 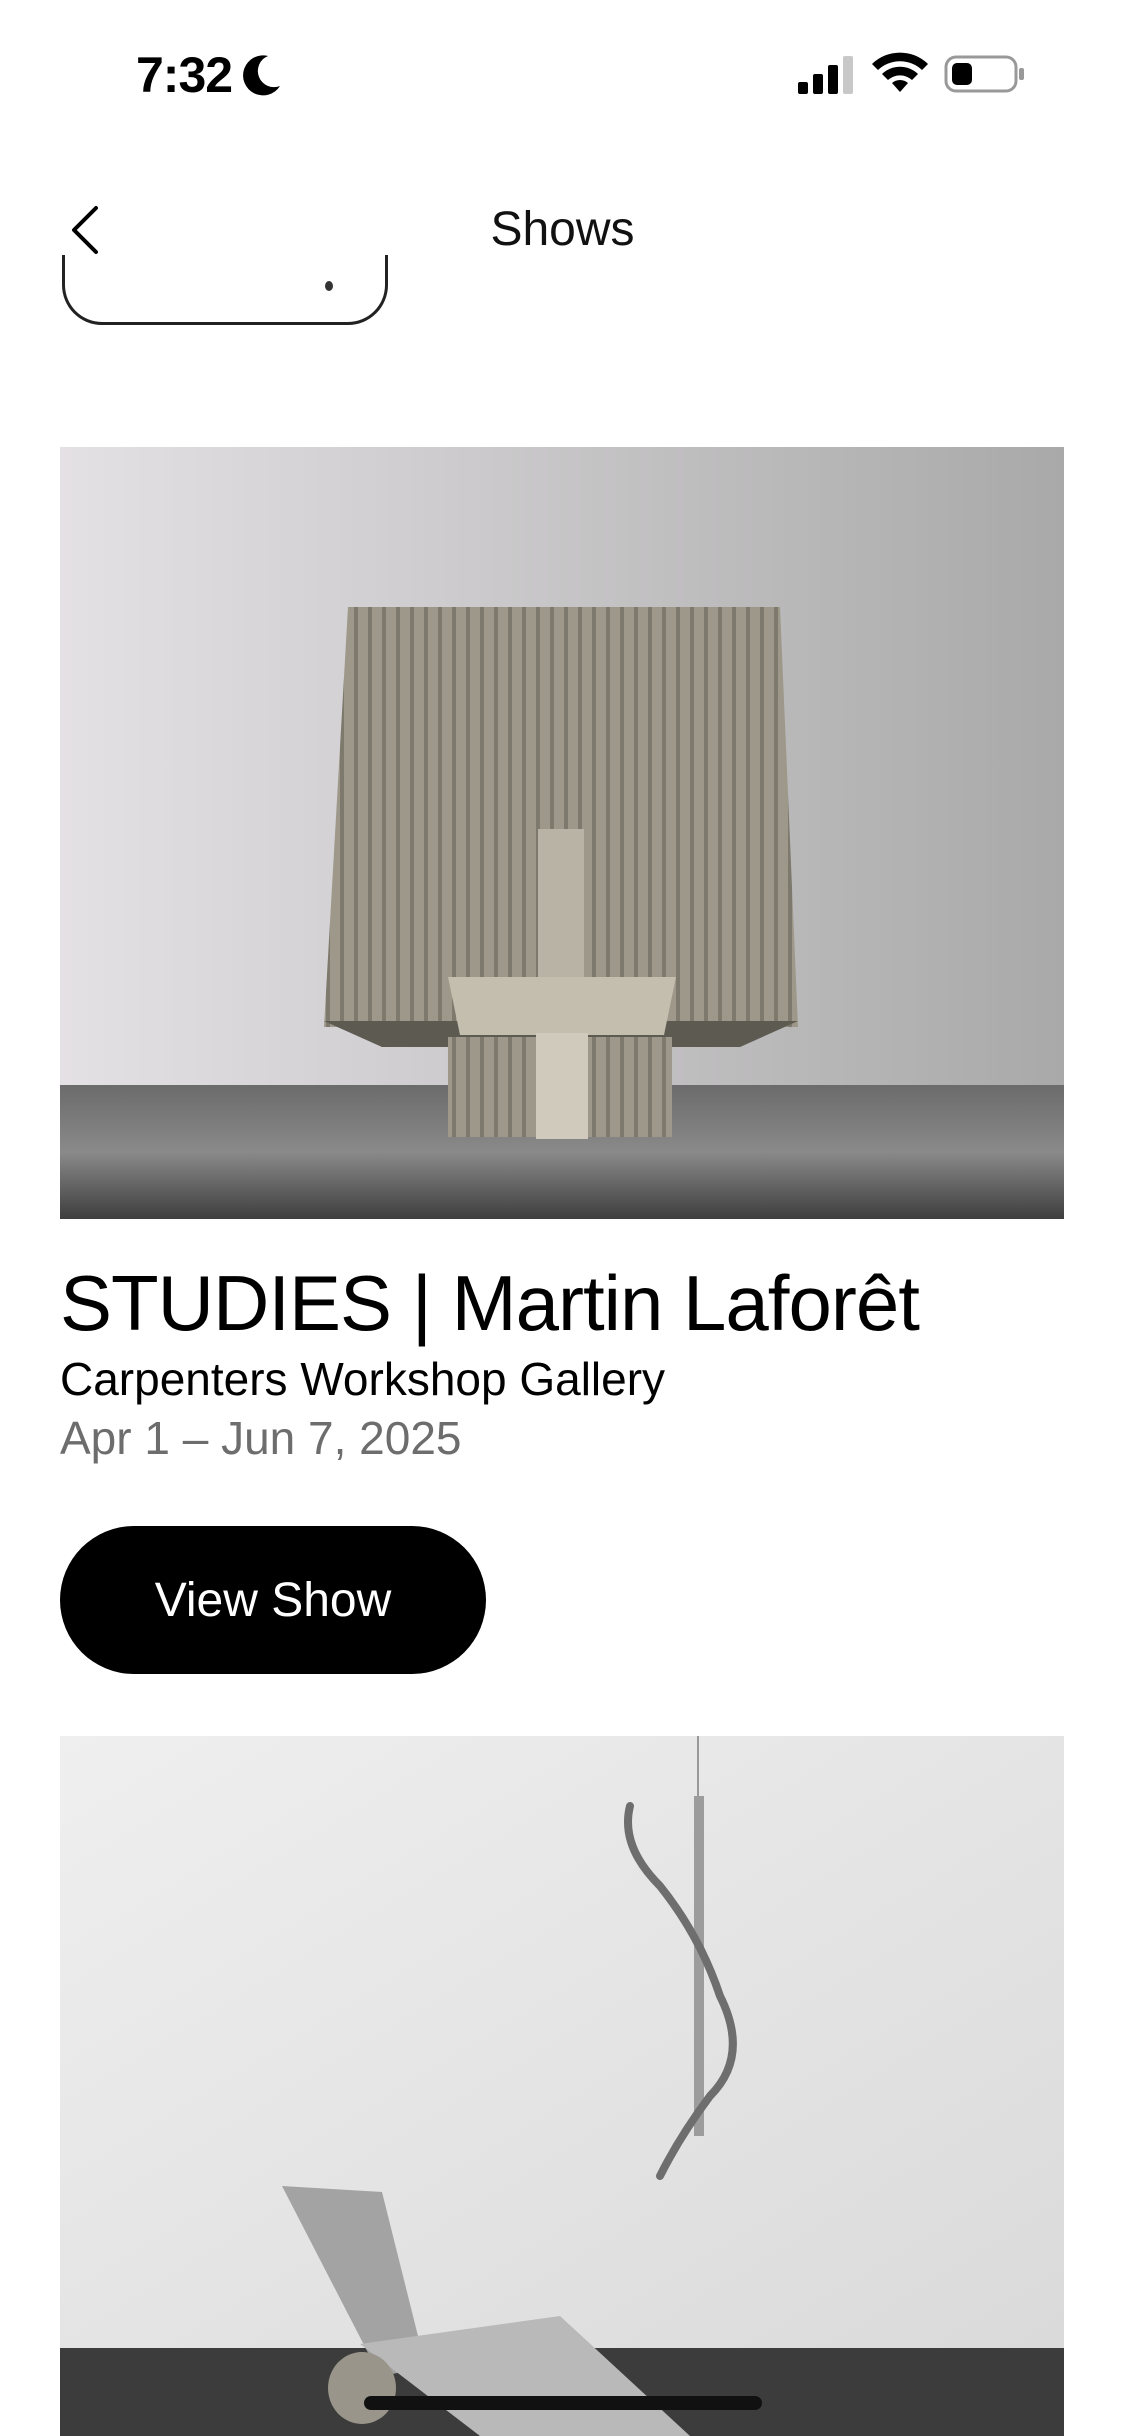 What do you see at coordinates (984, 74) in the screenshot?
I see `battery-icon` at bounding box center [984, 74].